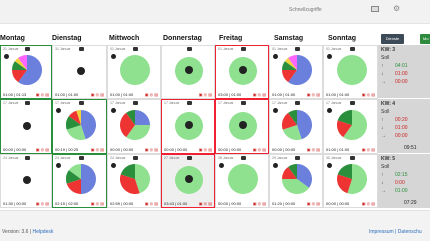  Describe the element at coordinates (395, 232) in the screenshot. I see `legal-links: Impressum | Datenschu` at that location.